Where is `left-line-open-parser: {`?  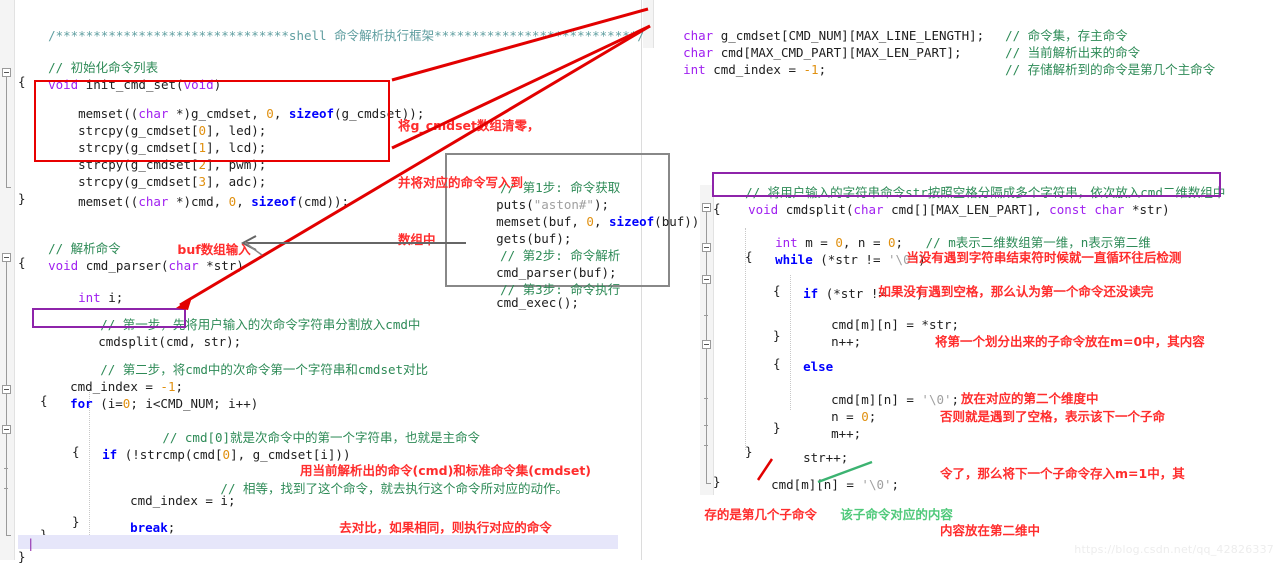 left-line-open-parser: { is located at coordinates (22, 262).